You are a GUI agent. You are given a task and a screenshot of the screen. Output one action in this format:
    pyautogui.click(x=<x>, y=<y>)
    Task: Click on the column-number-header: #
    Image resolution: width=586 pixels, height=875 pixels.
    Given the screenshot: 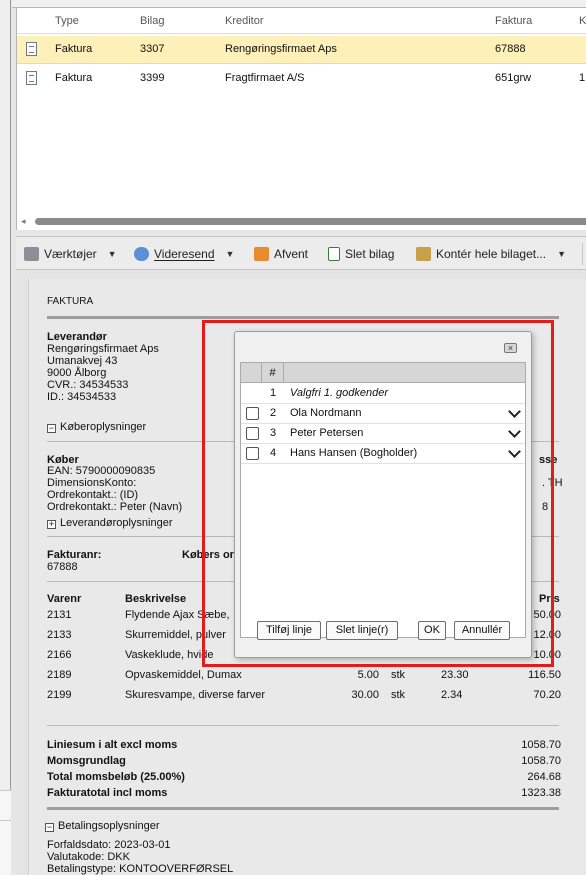 What is the action you would take?
    pyautogui.click(x=273, y=373)
    